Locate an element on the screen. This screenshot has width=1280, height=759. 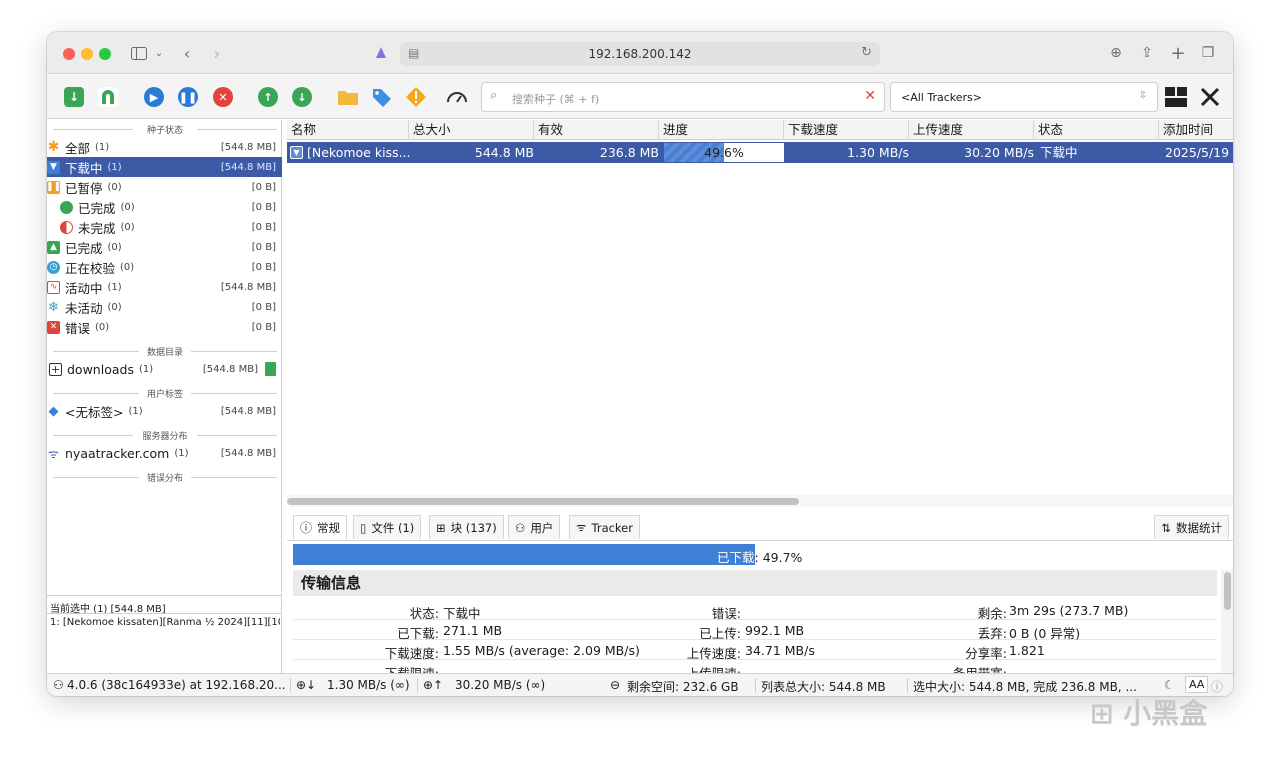
font-size-toggle: AA is located at coordinates (1197, 684).